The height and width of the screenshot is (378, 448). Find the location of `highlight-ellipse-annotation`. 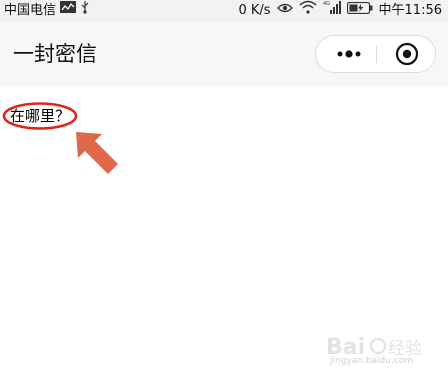

highlight-ellipse-annotation is located at coordinates (40, 116).